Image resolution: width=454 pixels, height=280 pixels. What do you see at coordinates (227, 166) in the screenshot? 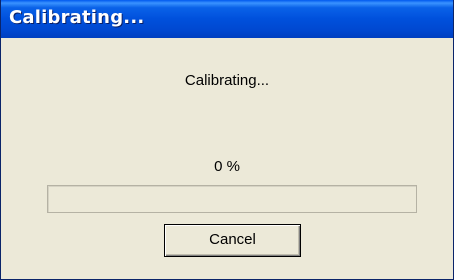
I see `progress-percent: 0 %` at bounding box center [227, 166].